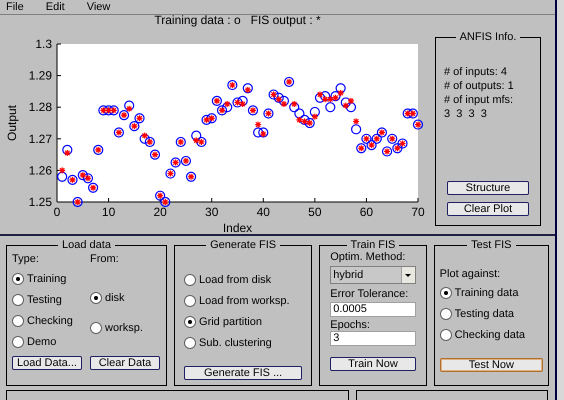 This screenshot has width=564, height=400. I want to click on field-label: Type:, so click(26, 259).